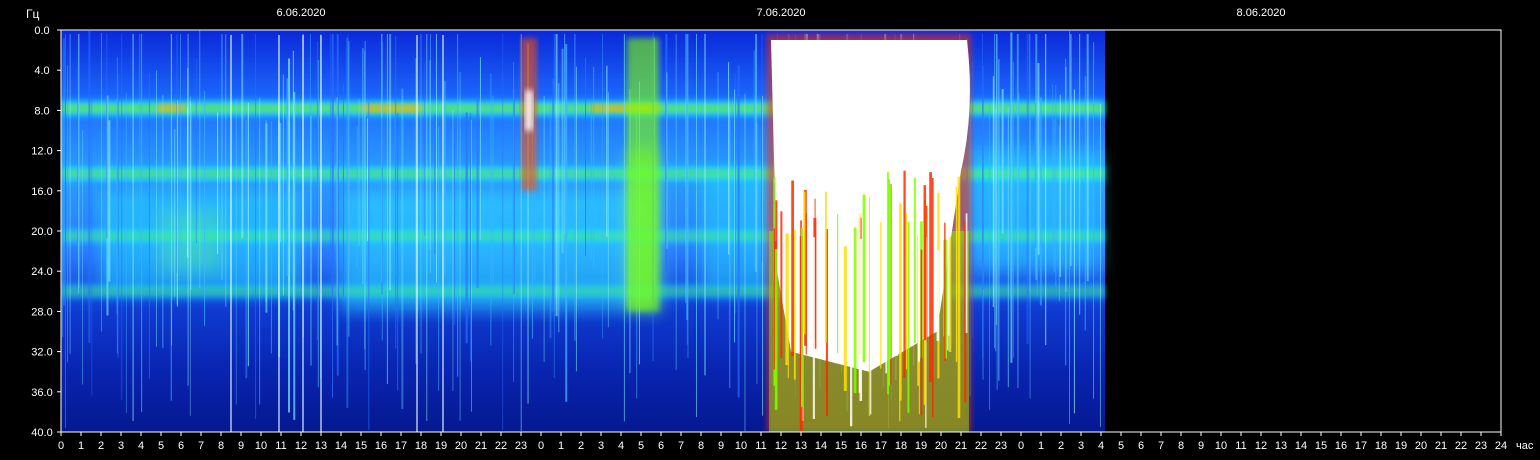 The width and height of the screenshot is (1540, 460). Describe the element at coordinates (41, 31) in the screenshot. I see `y-tick-label: 0.0` at that location.